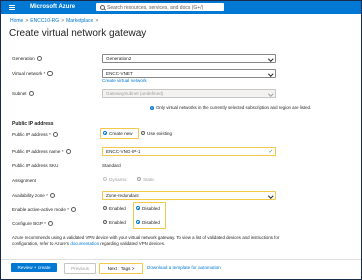  Describe the element at coordinates (114, 222) in the screenshot. I see `bgp-enabled-radio: Enabled` at that location.